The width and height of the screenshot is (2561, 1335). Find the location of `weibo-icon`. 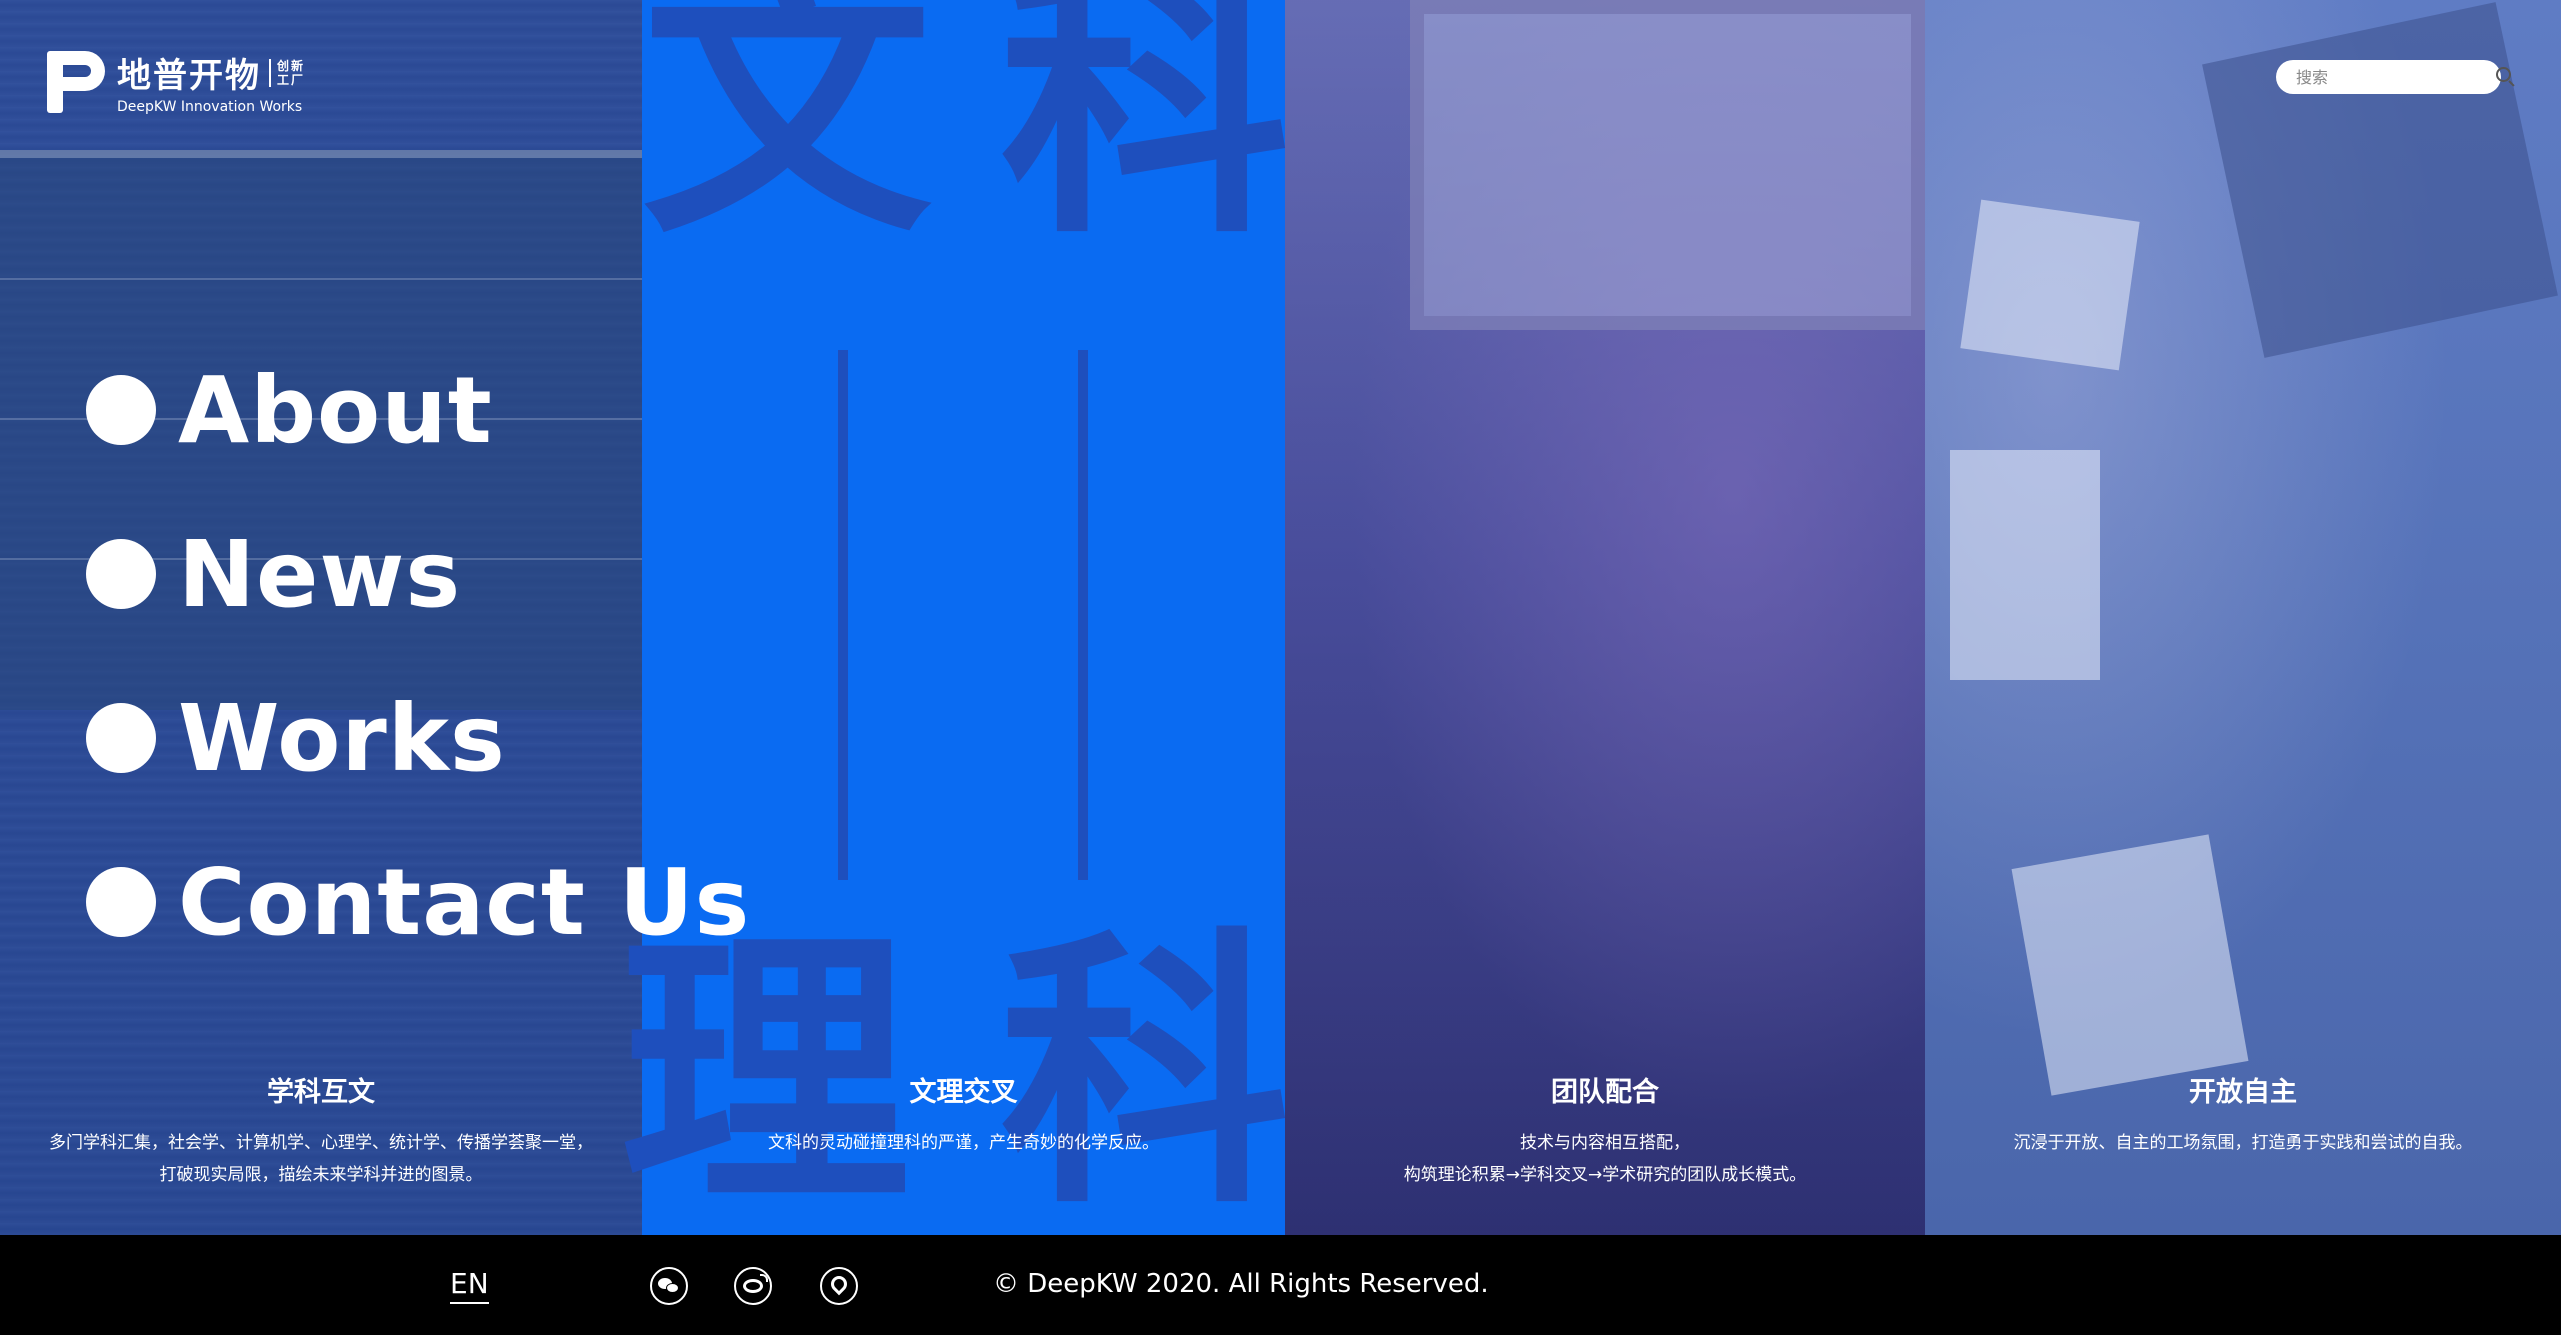

weibo-icon is located at coordinates (753, 1286).